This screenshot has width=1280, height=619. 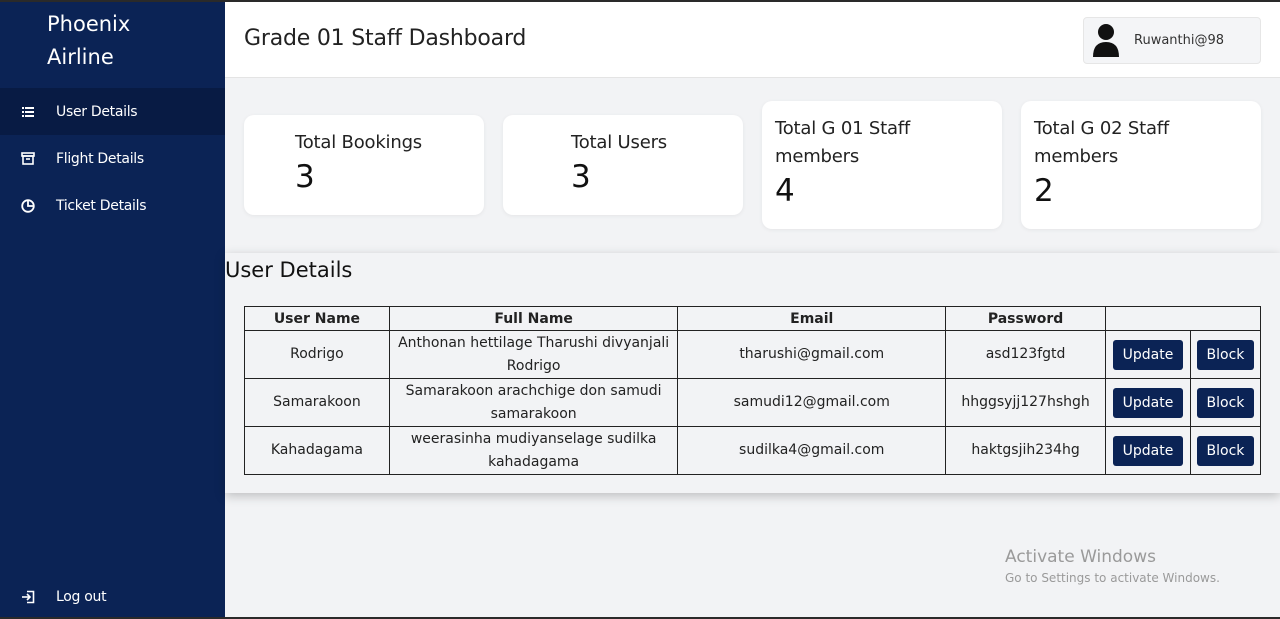 I want to click on stat-value: 2, so click(x=1044, y=191).